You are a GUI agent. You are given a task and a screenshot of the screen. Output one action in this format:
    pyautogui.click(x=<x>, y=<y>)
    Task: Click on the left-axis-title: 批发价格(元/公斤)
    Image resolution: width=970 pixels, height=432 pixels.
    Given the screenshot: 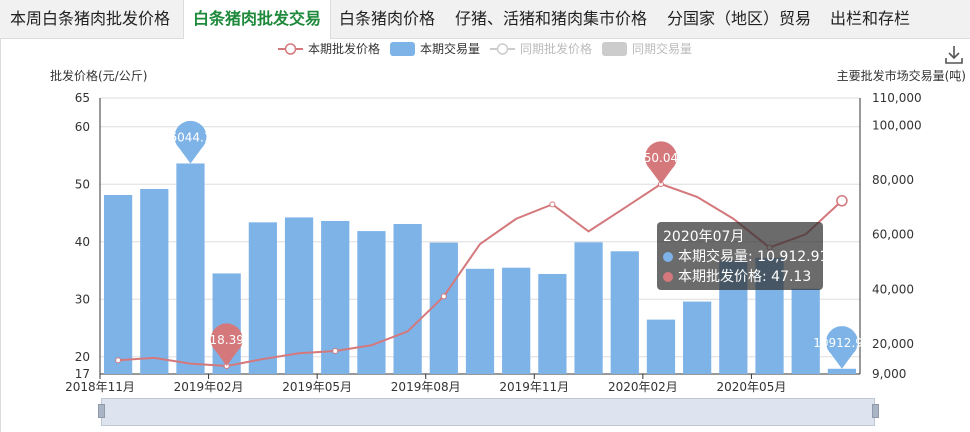 What is the action you would take?
    pyautogui.click(x=98, y=75)
    